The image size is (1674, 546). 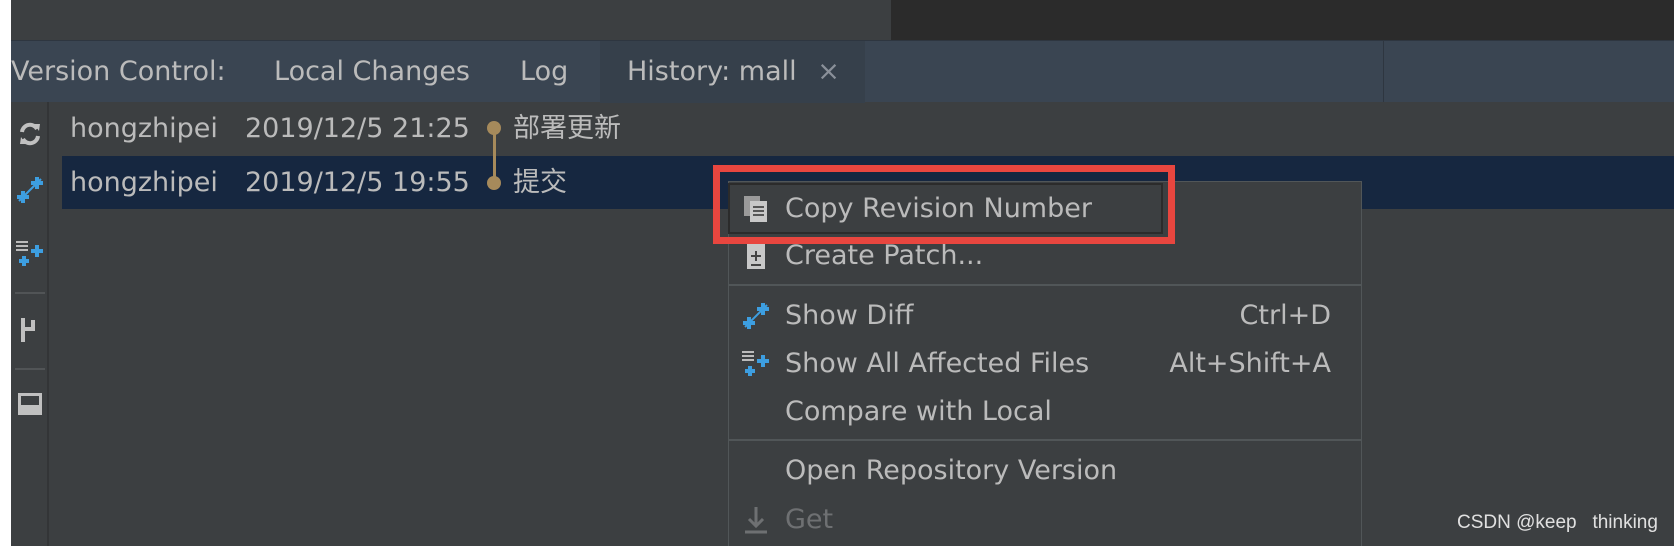 I want to click on panel-icon, so click(x=30, y=404).